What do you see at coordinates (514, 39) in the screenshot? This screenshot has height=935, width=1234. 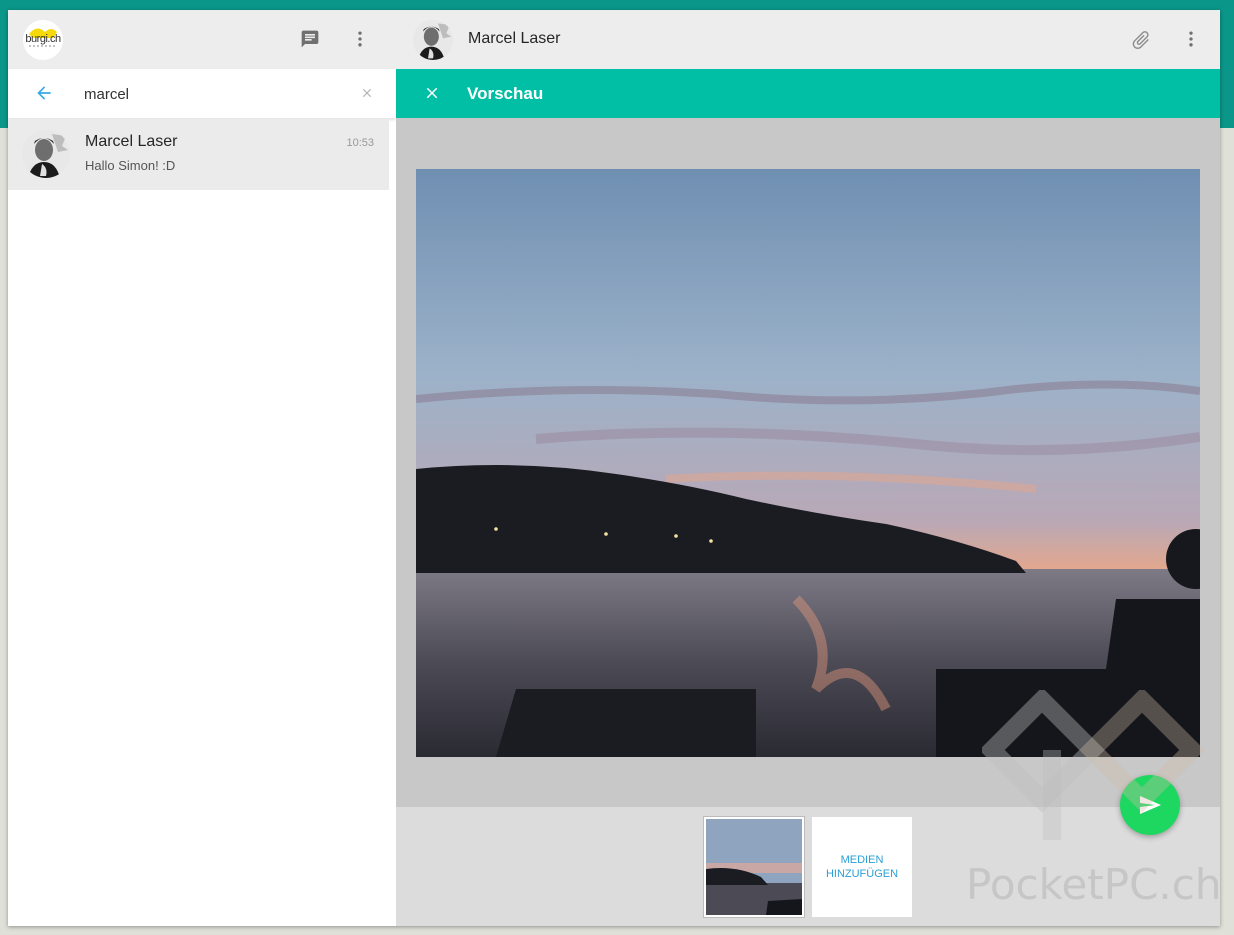 I see `contact-name: Marcel Laser` at bounding box center [514, 39].